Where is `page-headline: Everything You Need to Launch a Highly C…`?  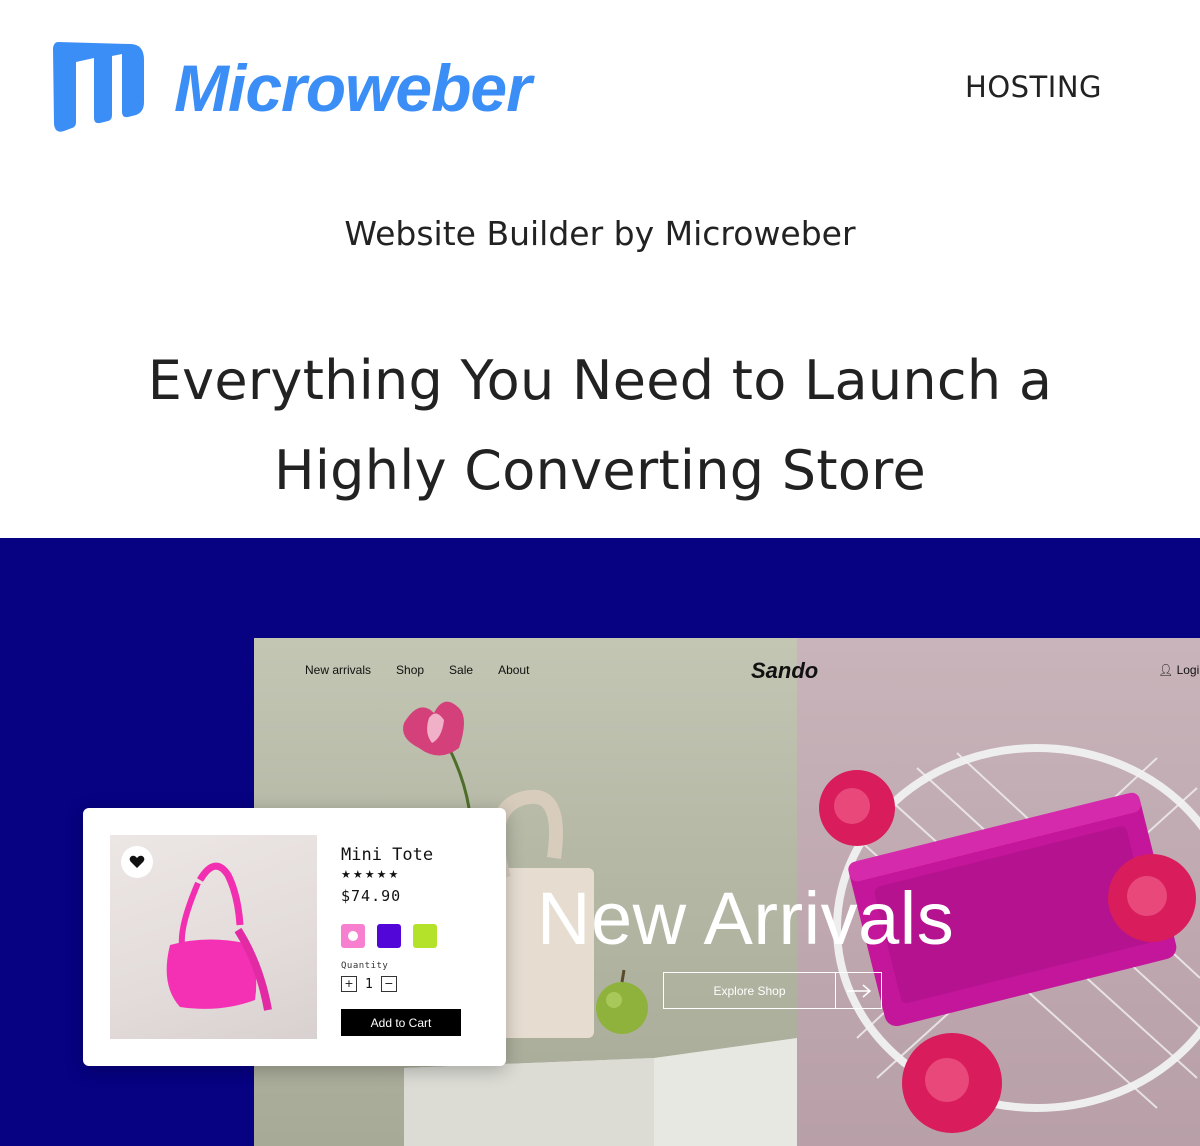 page-headline: Everything You Need to Launch a Highly C… is located at coordinates (600, 425).